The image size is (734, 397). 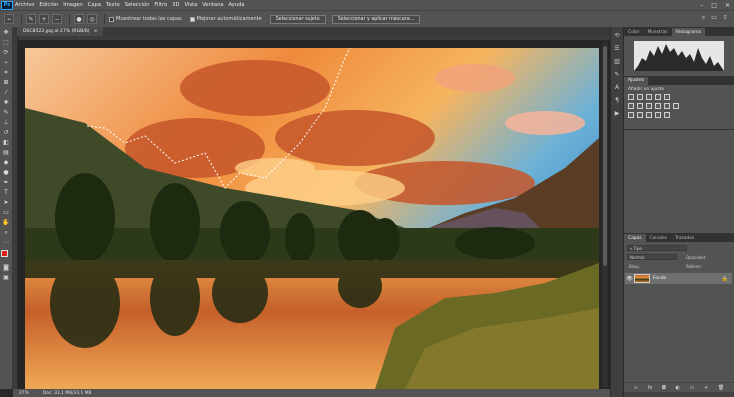 What do you see at coordinates (6, 32) in the screenshot?
I see `move-tool-icon: ✥` at bounding box center [6, 32].